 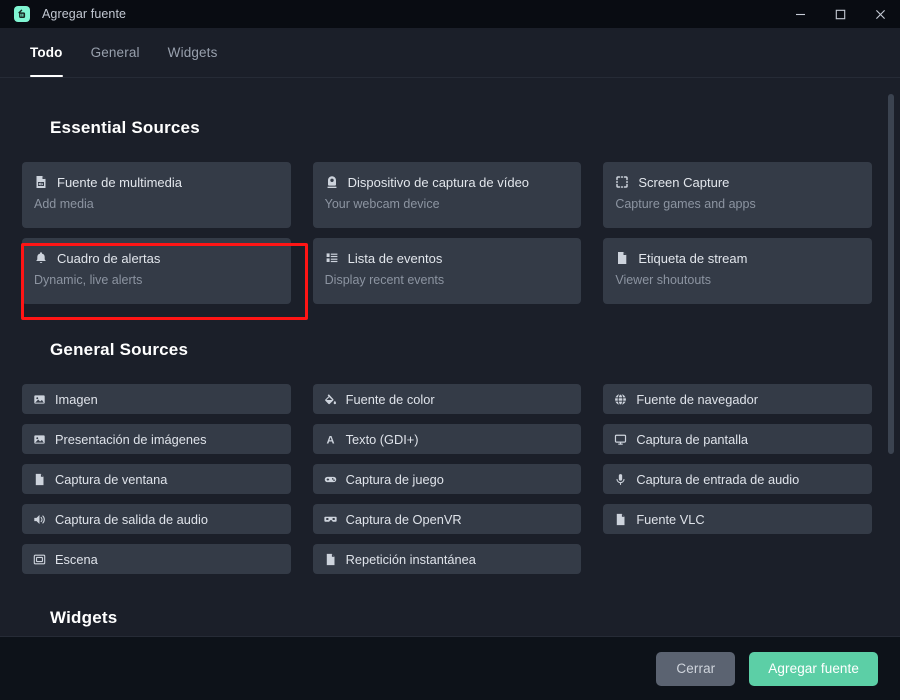 I want to click on close-button, so click(x=880, y=14).